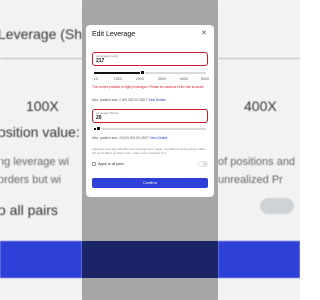  I want to click on modal-title: Edit Leverage, so click(114, 34).